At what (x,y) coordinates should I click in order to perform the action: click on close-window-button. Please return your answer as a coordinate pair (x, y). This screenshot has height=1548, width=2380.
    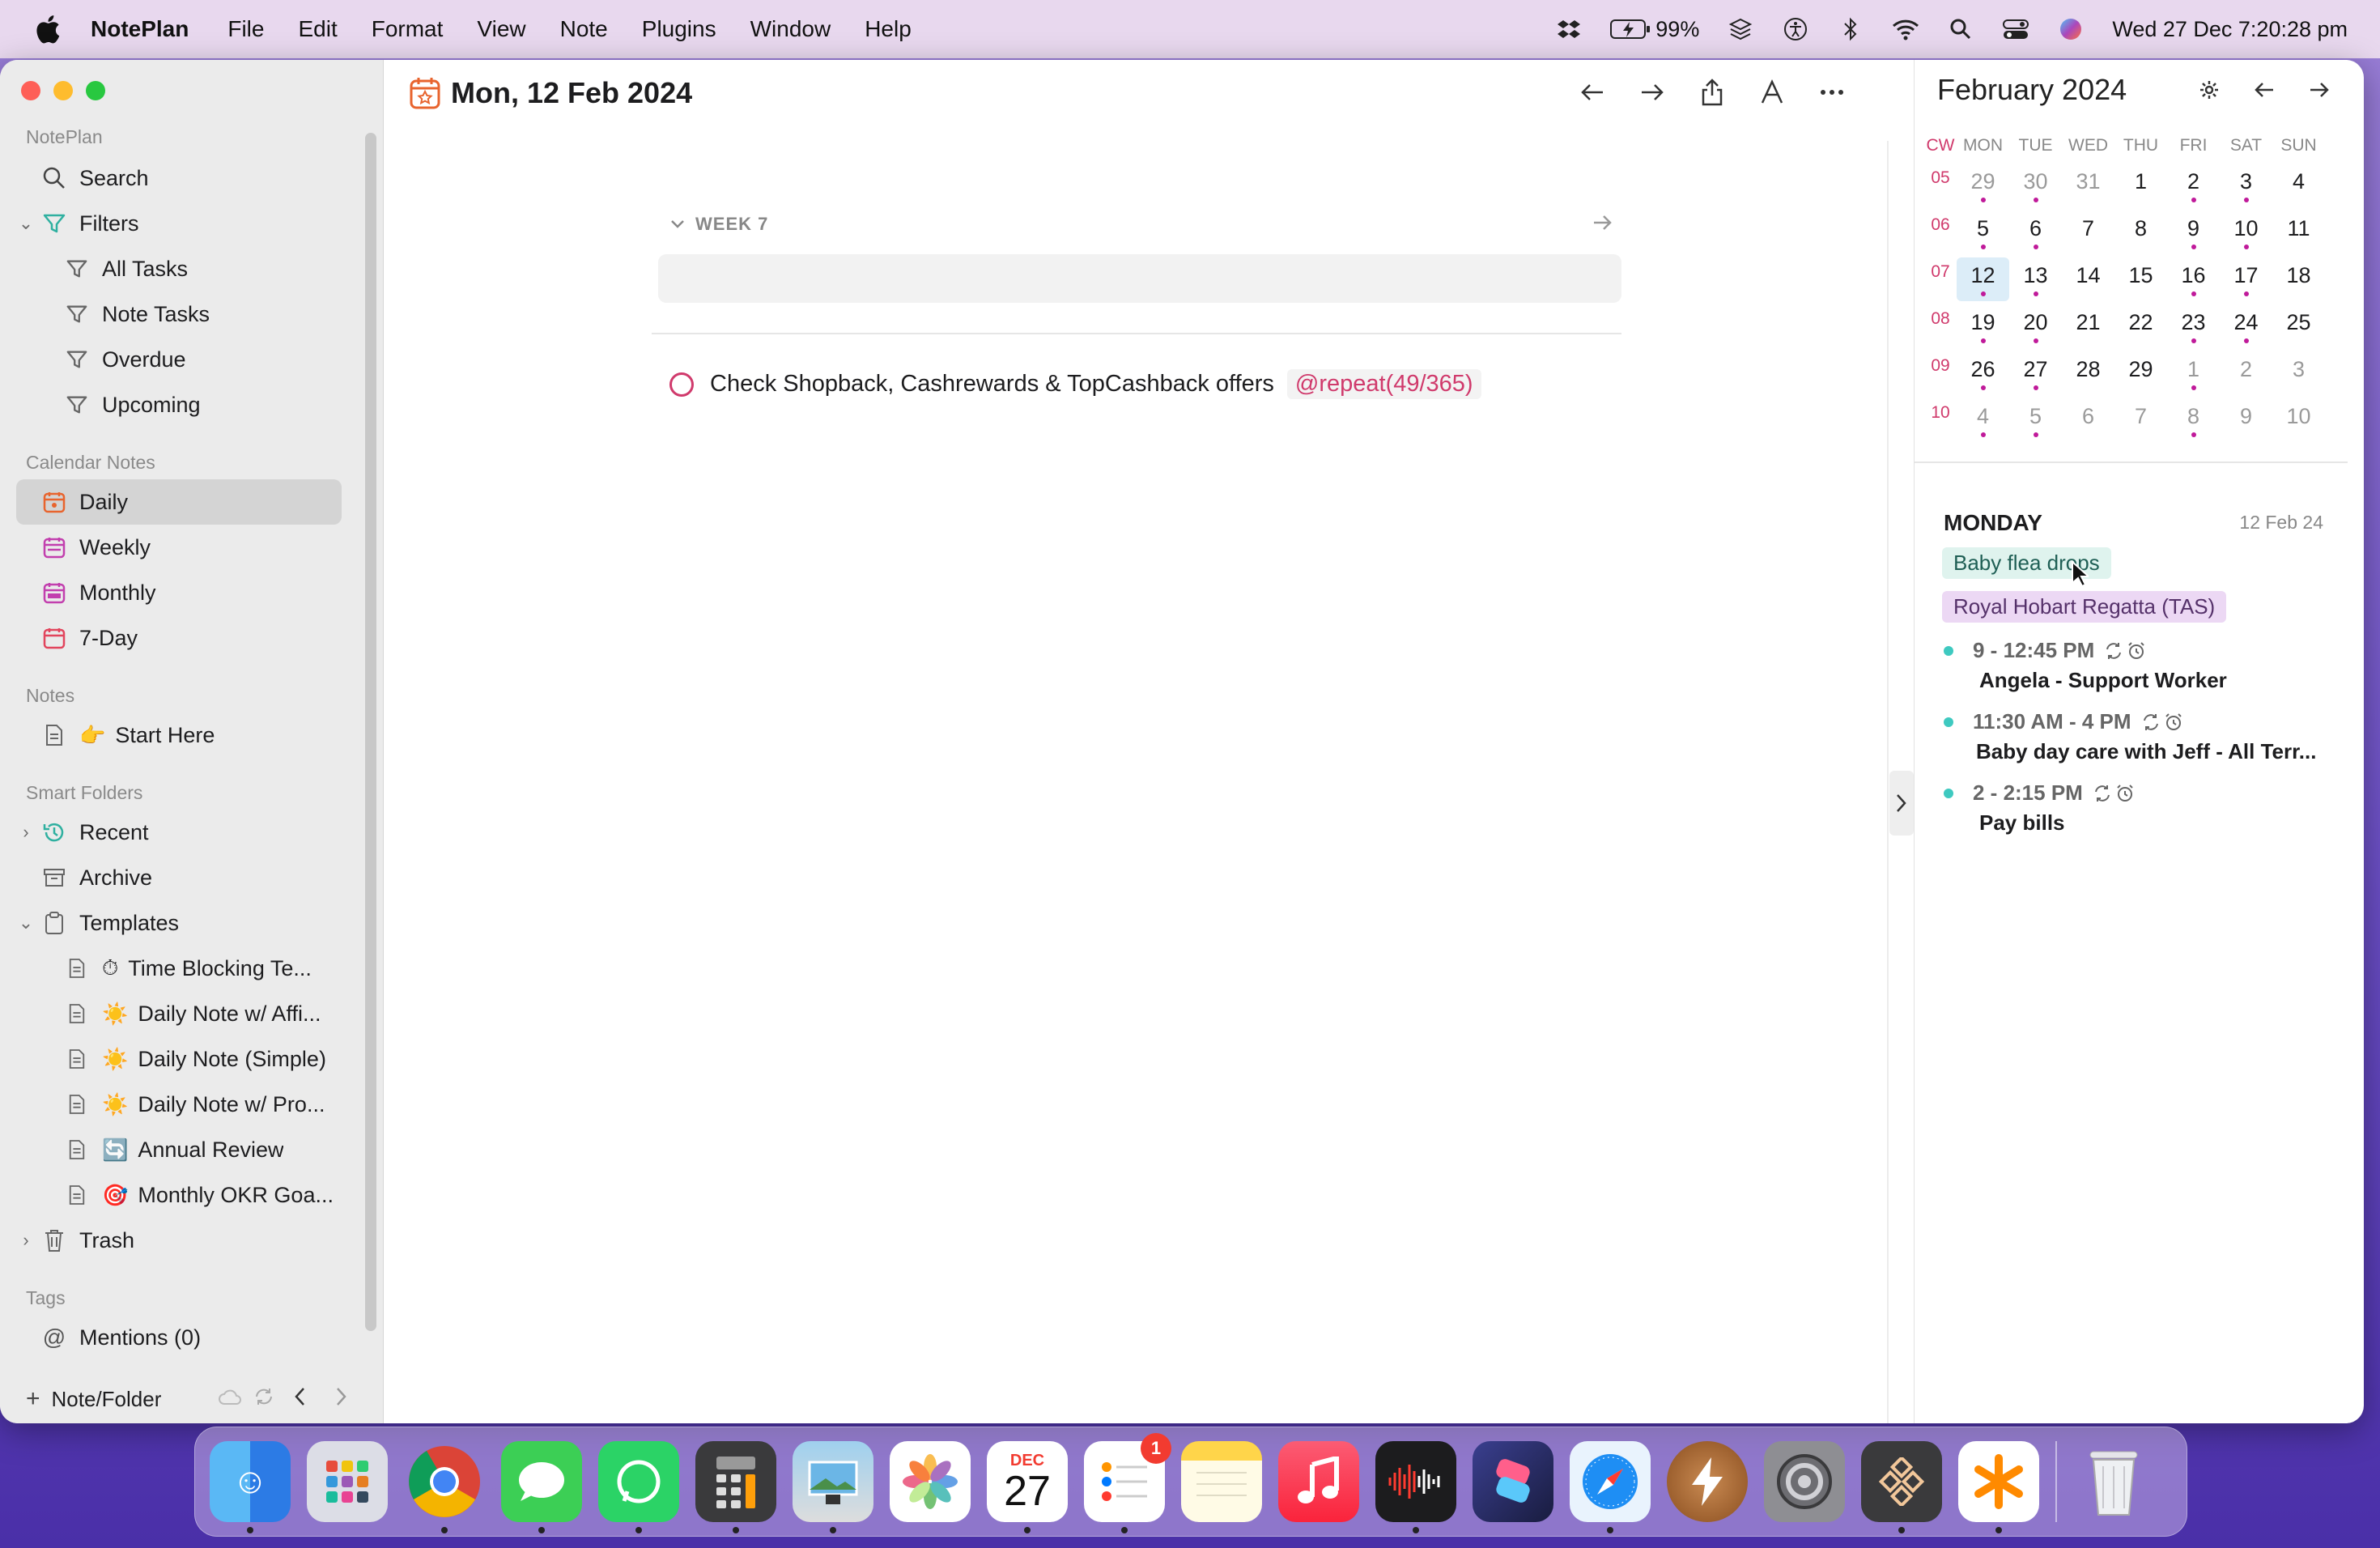
    Looking at the image, I should click on (31, 91).